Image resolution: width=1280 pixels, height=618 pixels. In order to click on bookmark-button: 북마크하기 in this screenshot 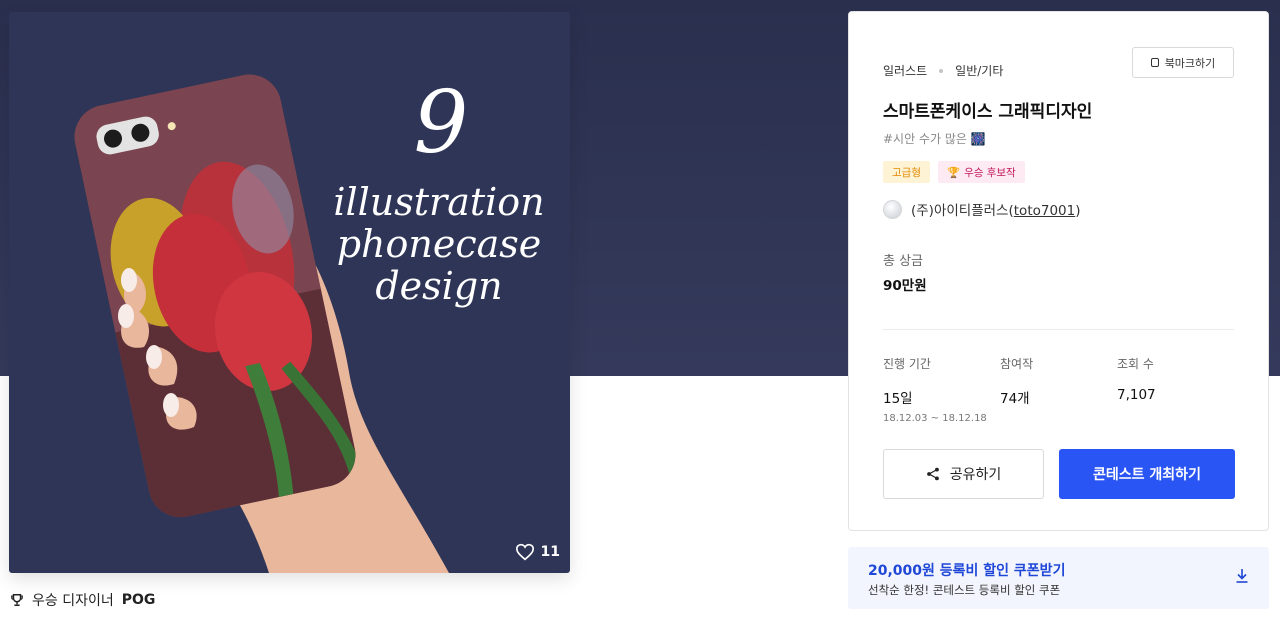, I will do `click(1183, 62)`.